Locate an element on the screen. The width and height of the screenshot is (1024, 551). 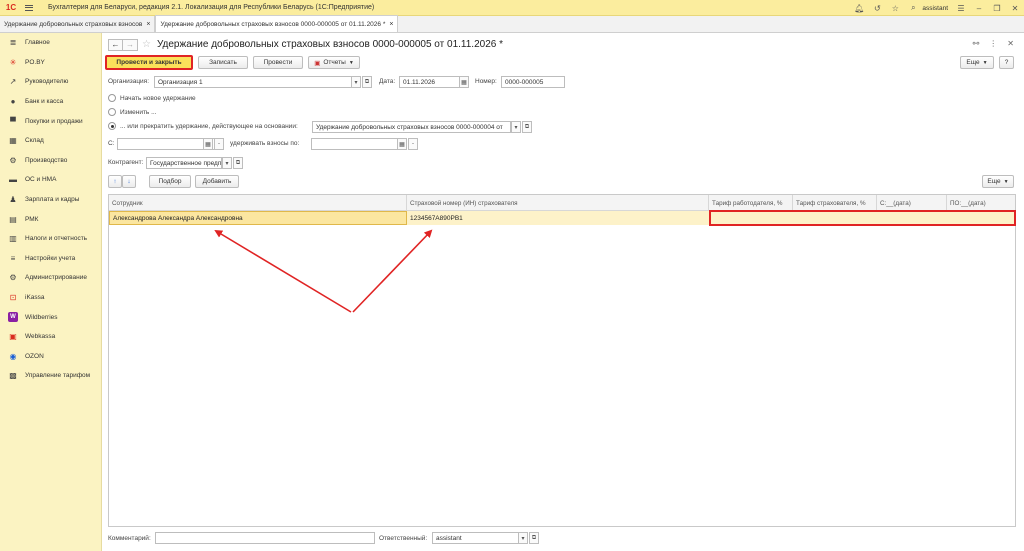
minimize-icon: – is located at coordinates (979, 8).